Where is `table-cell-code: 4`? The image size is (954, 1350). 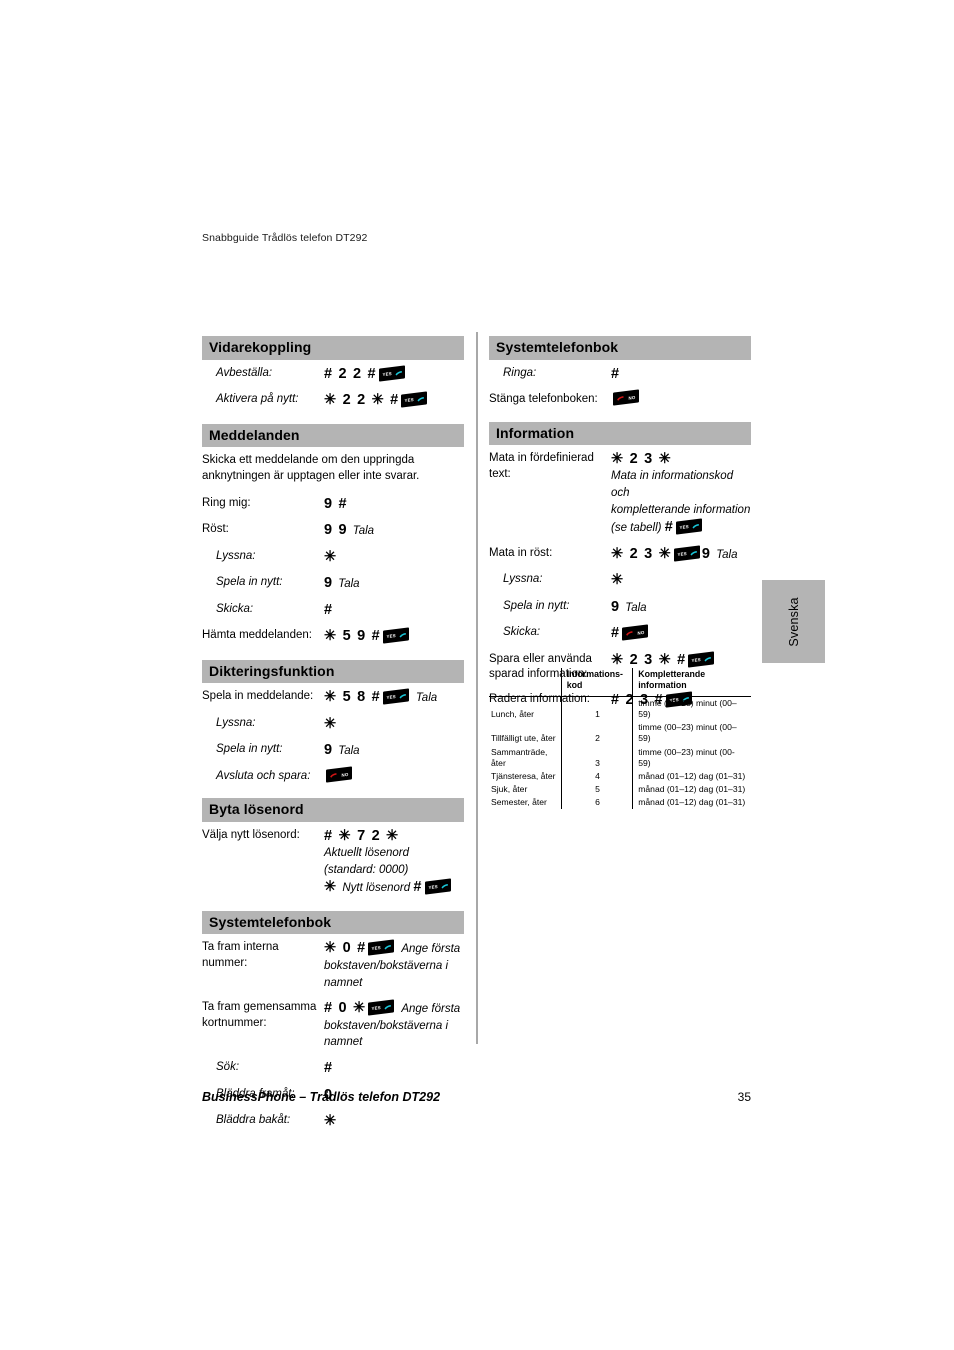 table-cell-code: 4 is located at coordinates (596, 776).